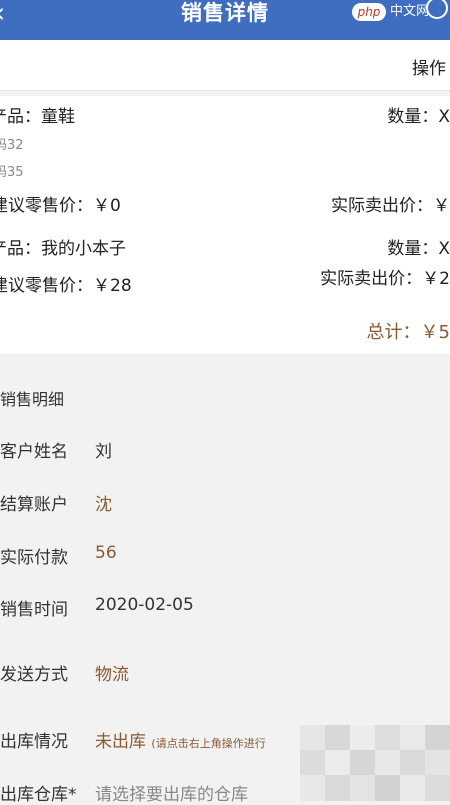 This screenshot has width=450, height=805. Describe the element at coordinates (38, 795) in the screenshot. I see `field-label-warehouse: 出库仓库*` at that location.